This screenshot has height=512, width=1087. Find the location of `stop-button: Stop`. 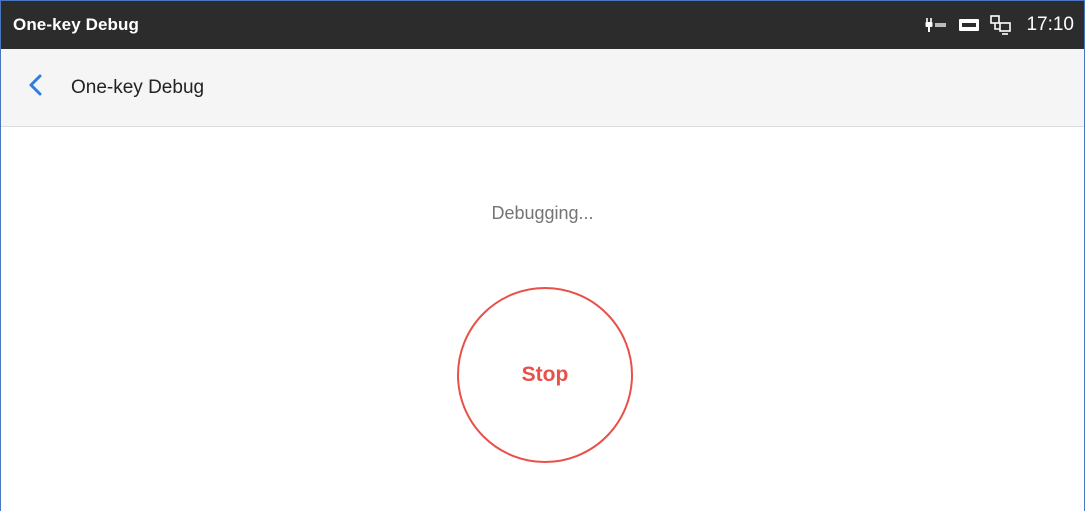

stop-button: Stop is located at coordinates (545, 375).